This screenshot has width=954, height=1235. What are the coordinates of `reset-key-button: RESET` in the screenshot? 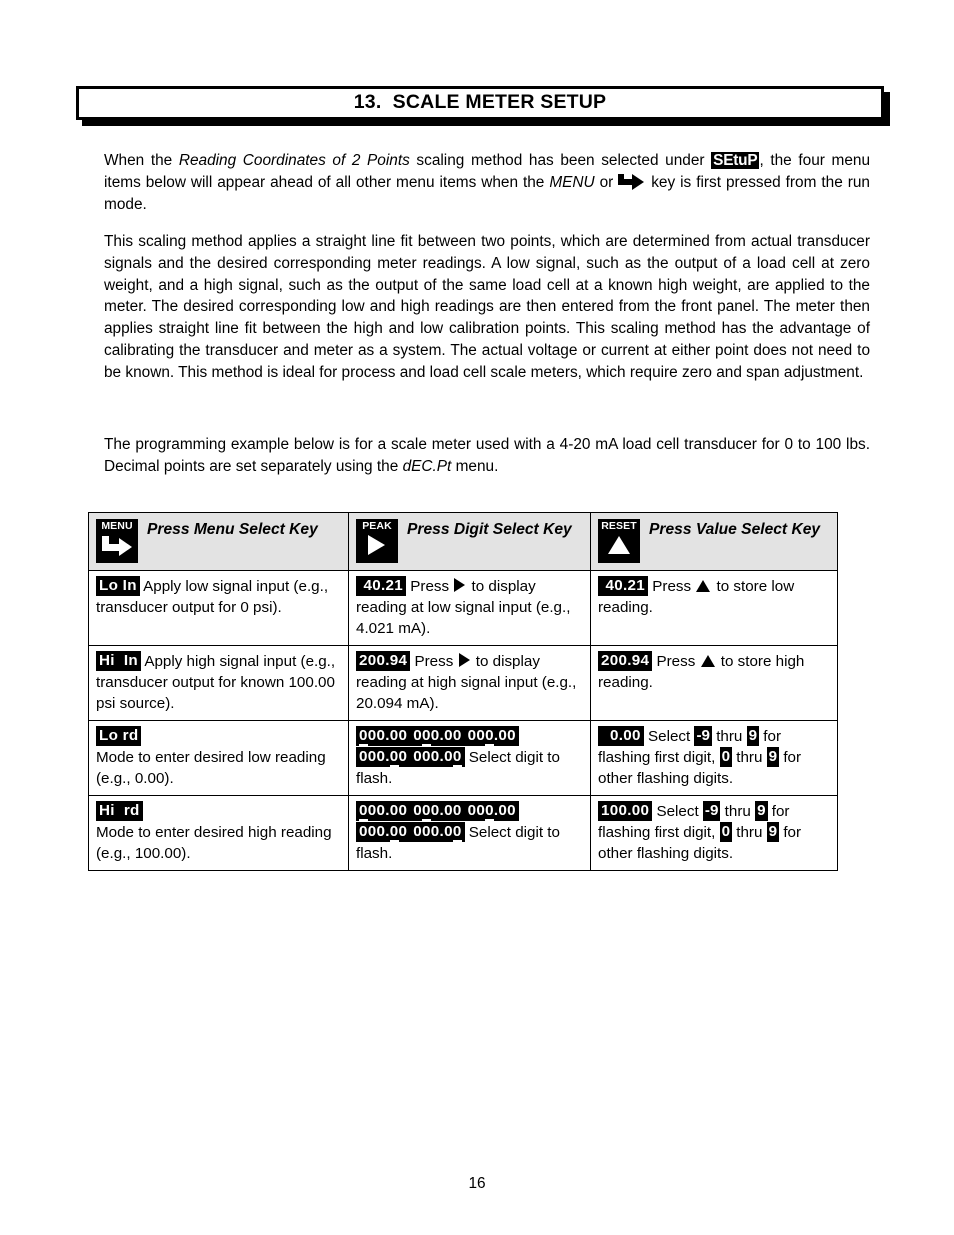 It's located at (619, 541).